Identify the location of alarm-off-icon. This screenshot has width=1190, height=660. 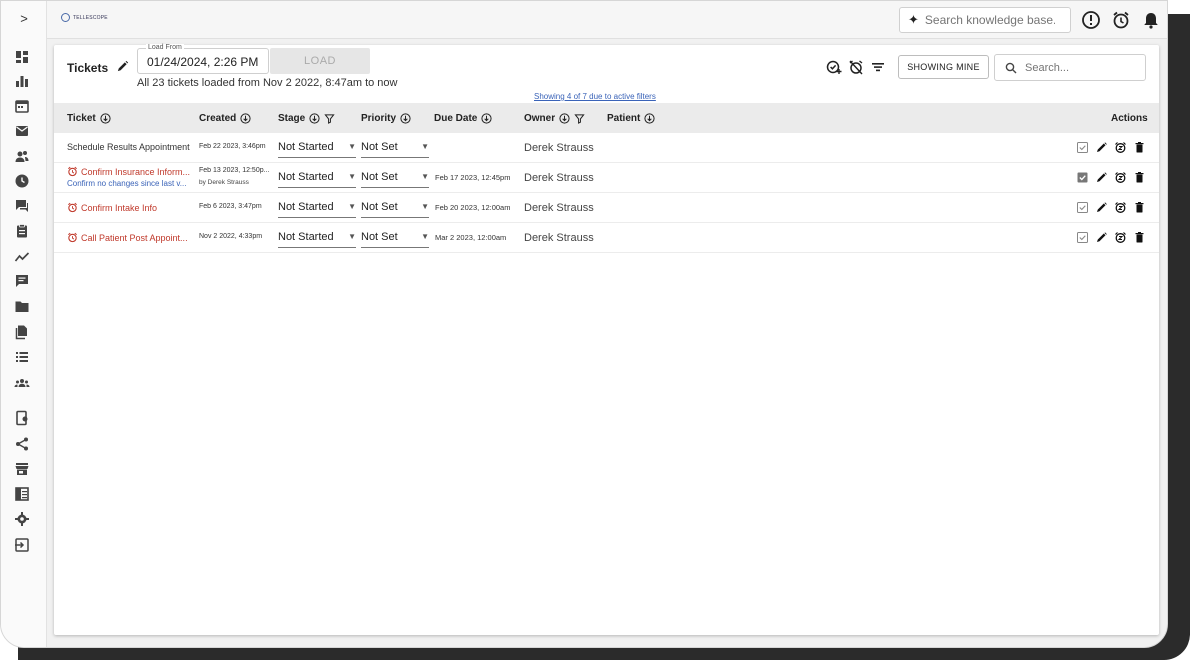
(856, 67).